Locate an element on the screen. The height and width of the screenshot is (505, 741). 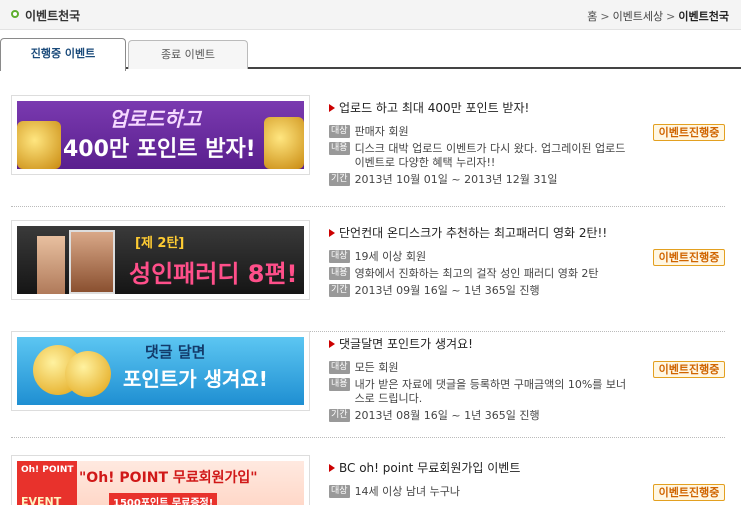
breadcrumb-event-world: 이벤트세상 is located at coordinates (638, 16).